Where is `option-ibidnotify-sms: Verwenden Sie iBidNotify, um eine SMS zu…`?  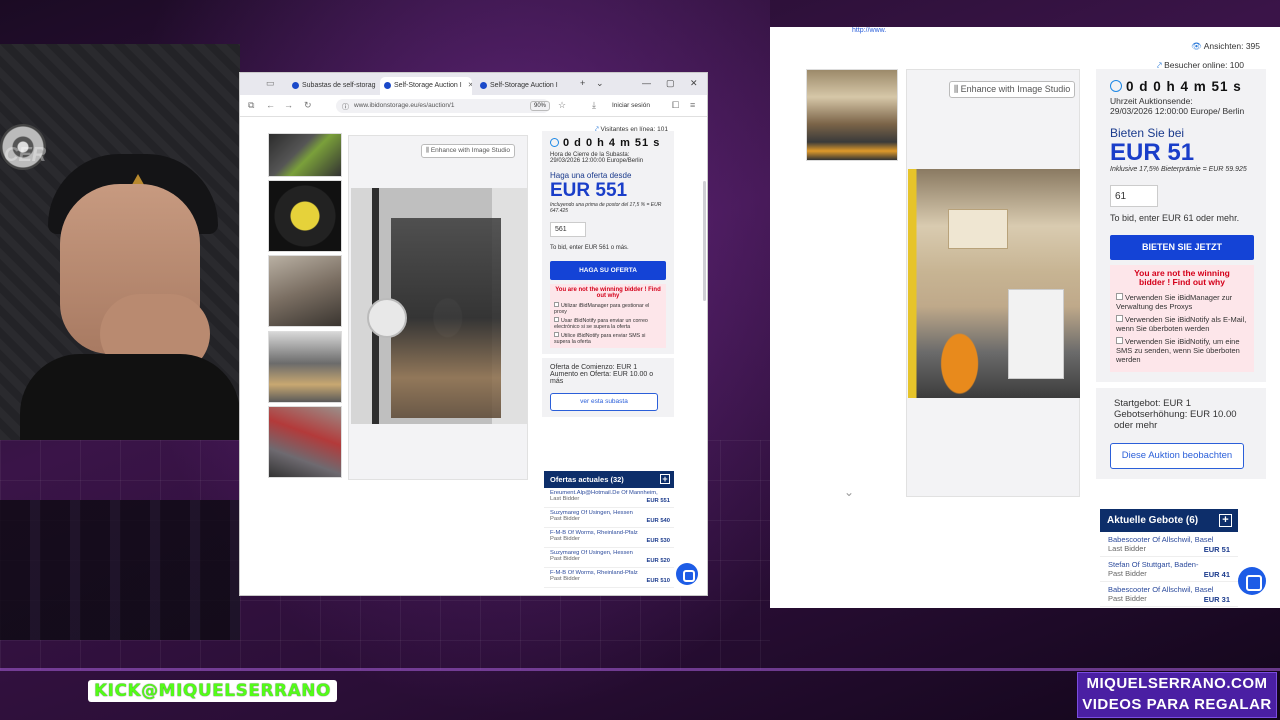 option-ibidnotify-sms: Verwenden Sie iBidNotify, um eine SMS zu… is located at coordinates (1182, 350).